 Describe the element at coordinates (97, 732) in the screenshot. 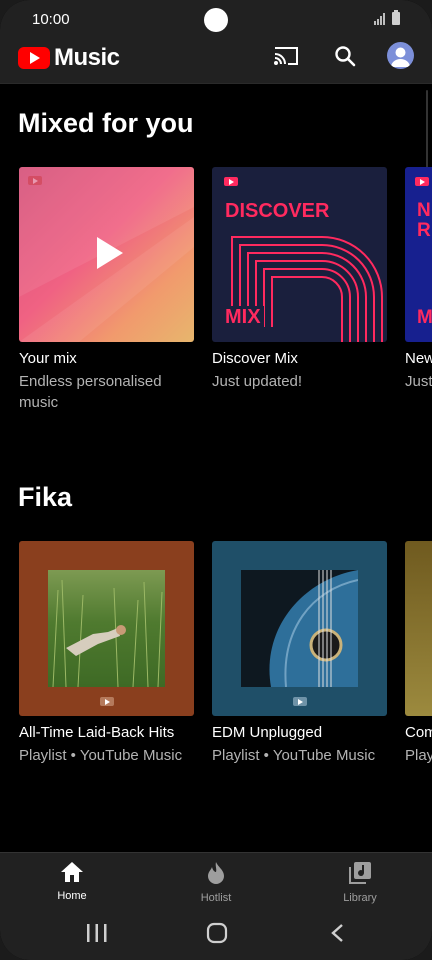

I see `card-title: All-Time Laid-Back Hits` at that location.